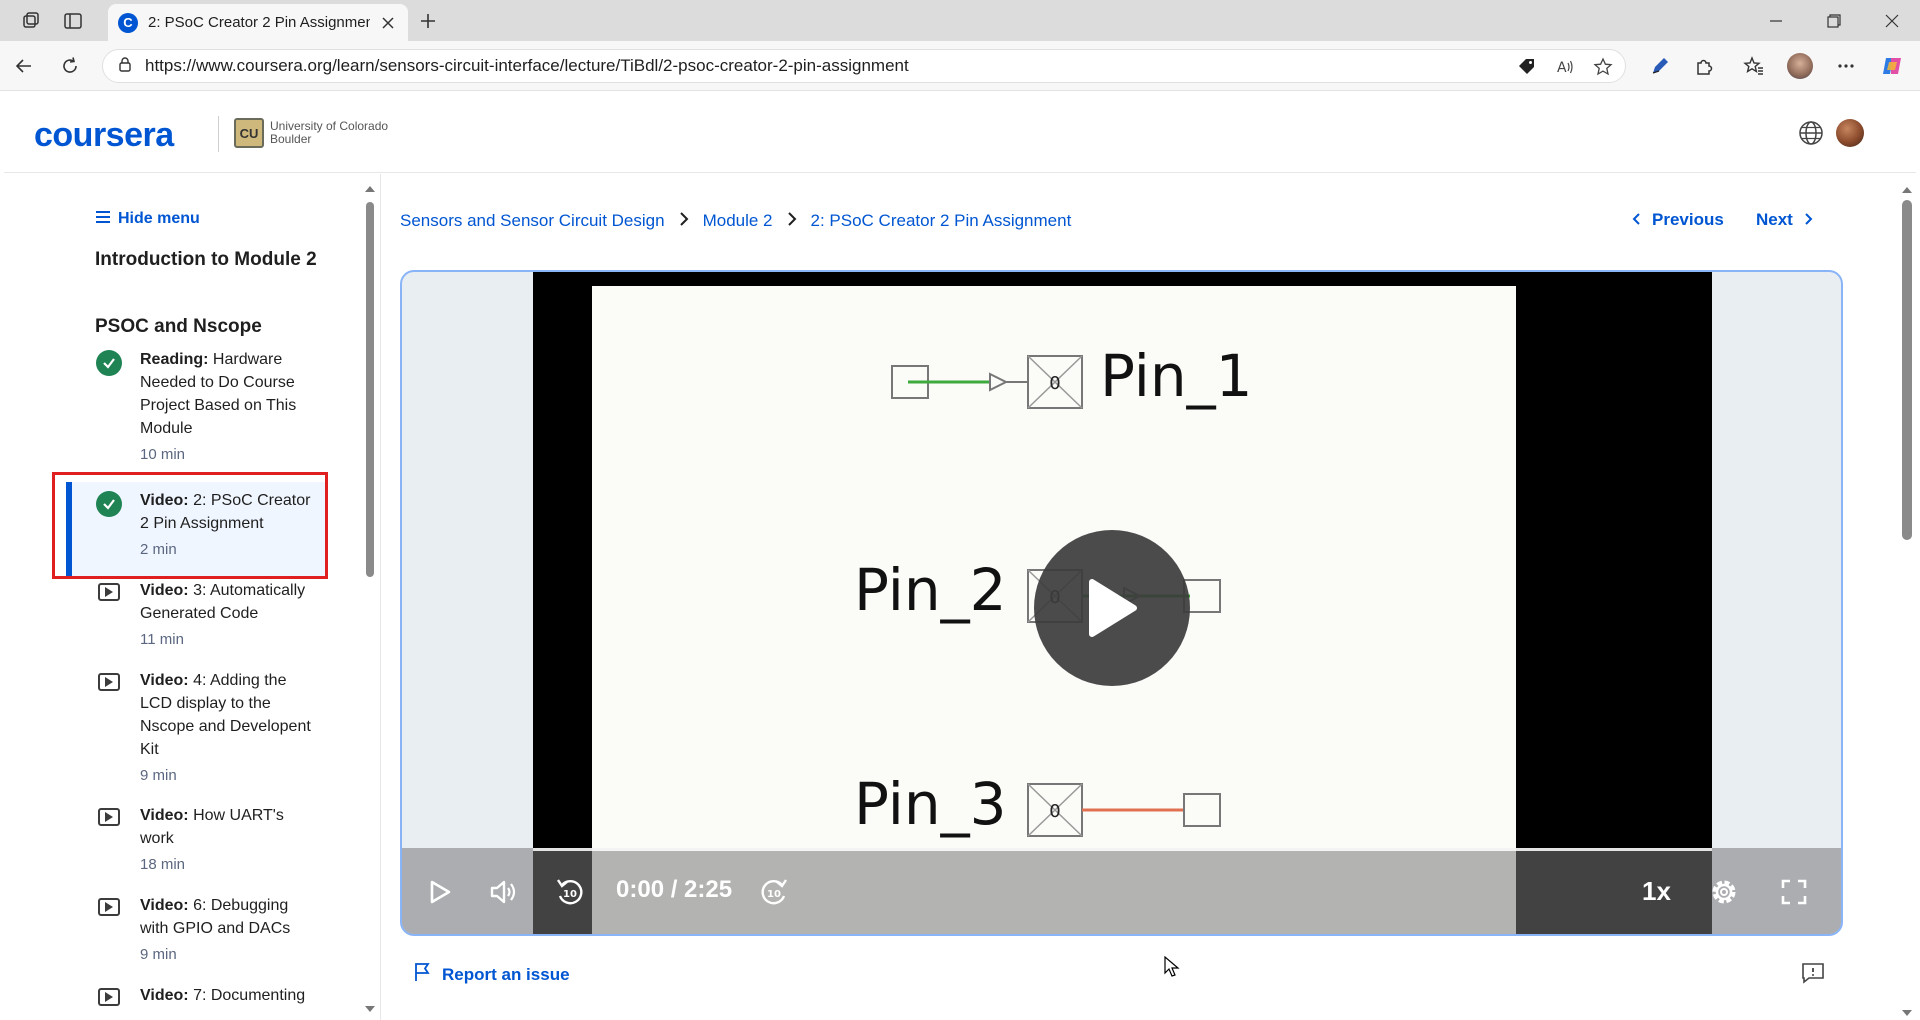 Image resolution: width=1920 pixels, height=1020 pixels. I want to click on flag-icon, so click(423, 974).